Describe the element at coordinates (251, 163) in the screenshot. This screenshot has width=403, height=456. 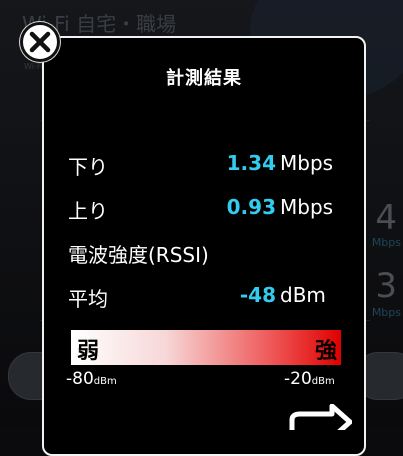
I see `download-value: 1.34` at that location.